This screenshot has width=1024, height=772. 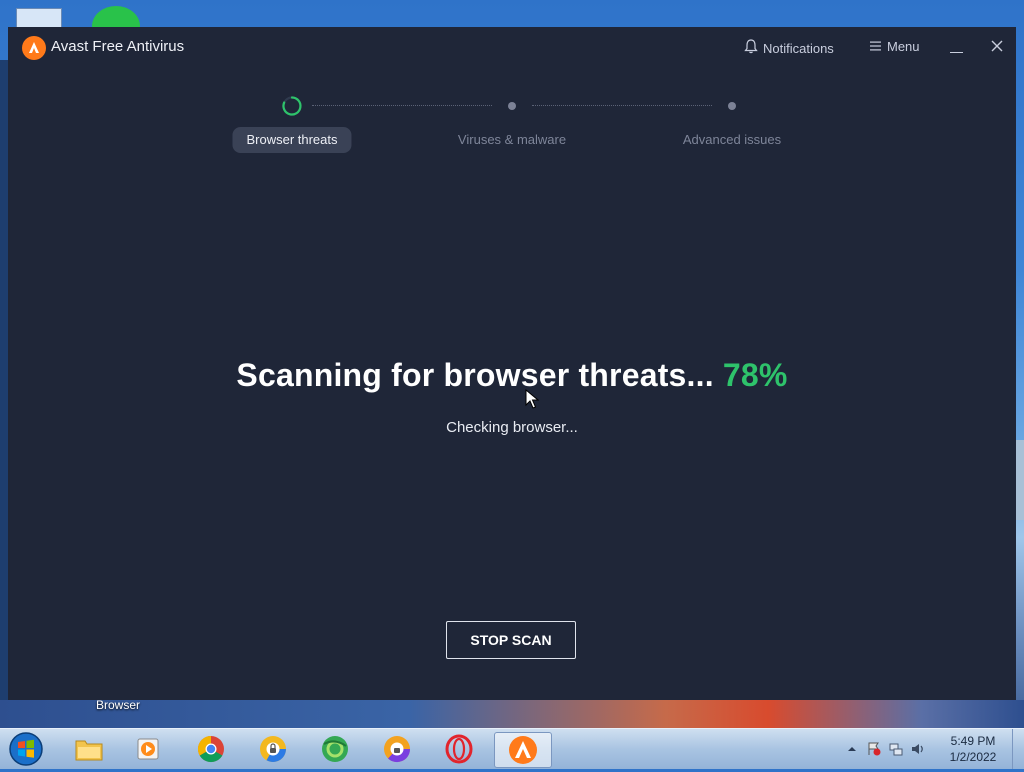 I want to click on tray-expand-button, so click(x=852, y=749).